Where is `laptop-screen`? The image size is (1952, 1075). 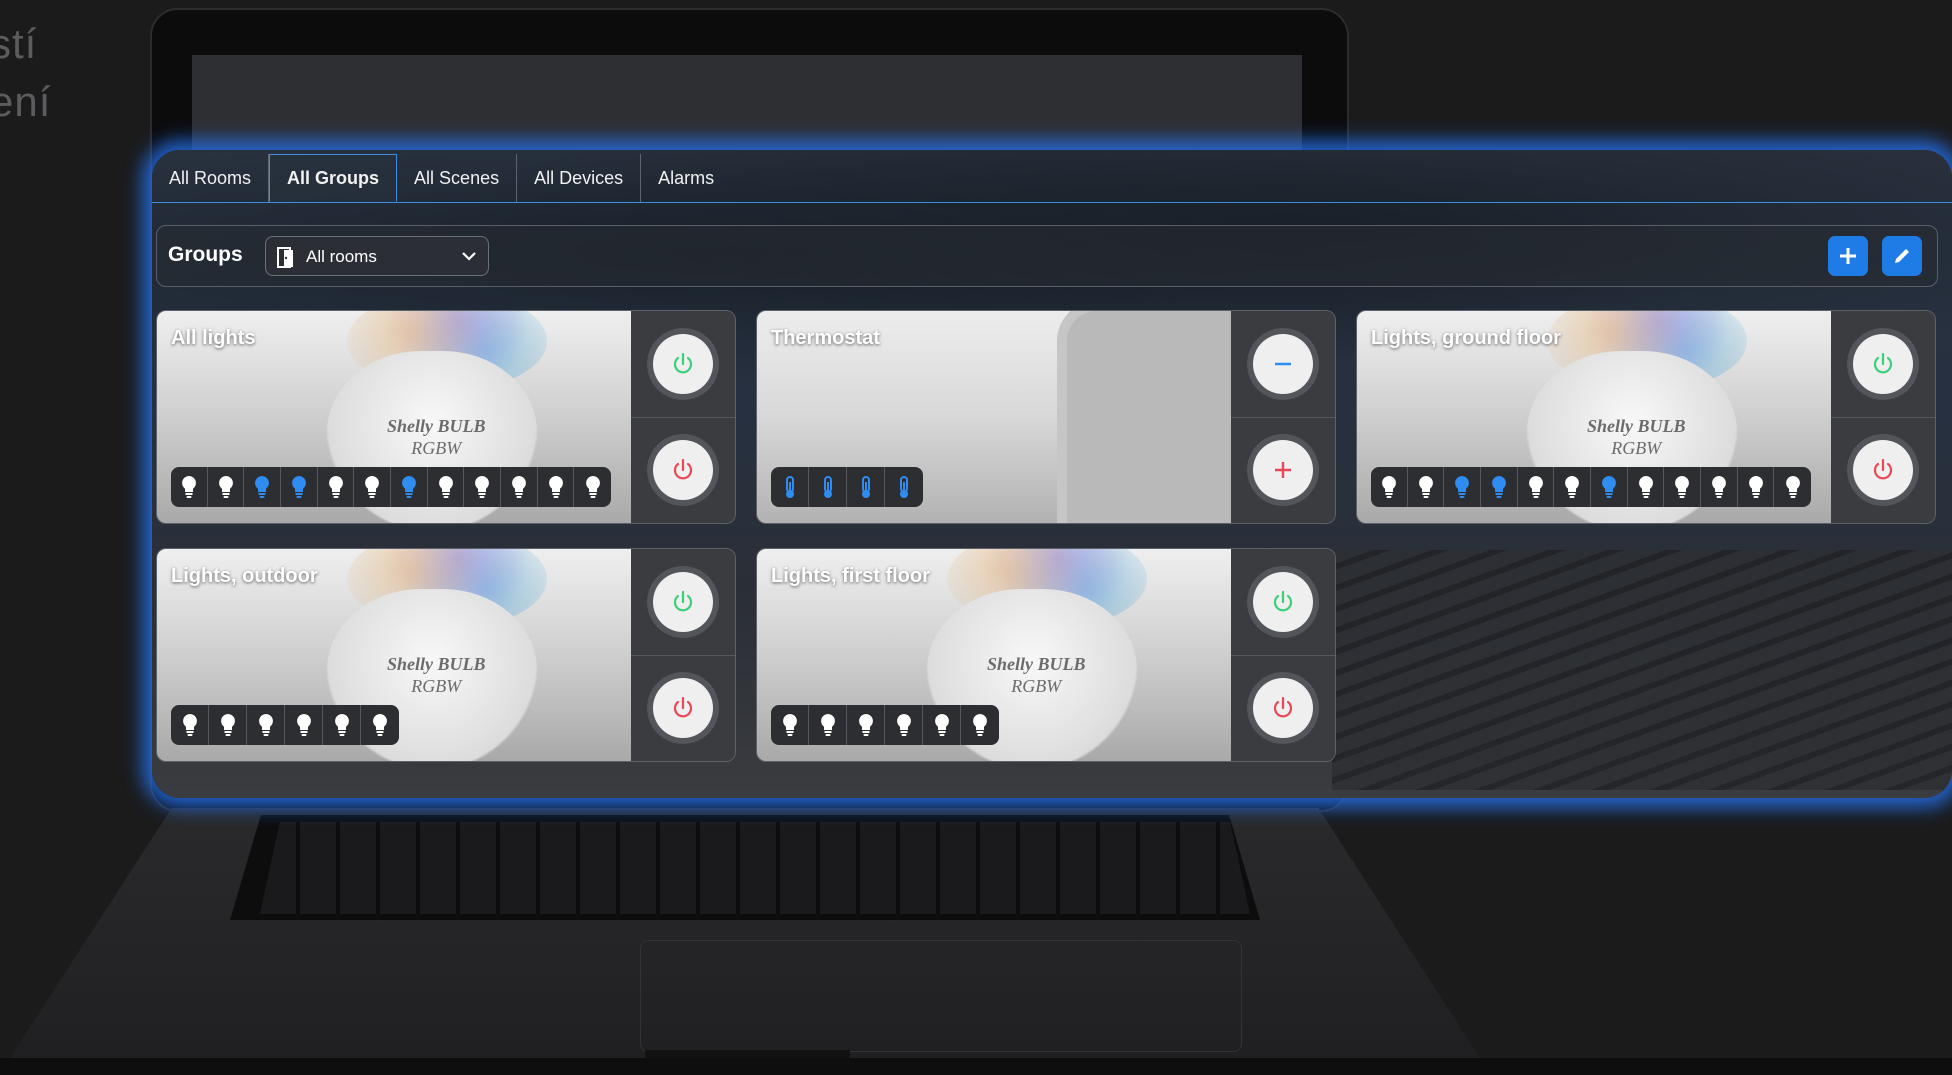 laptop-screen is located at coordinates (747, 110).